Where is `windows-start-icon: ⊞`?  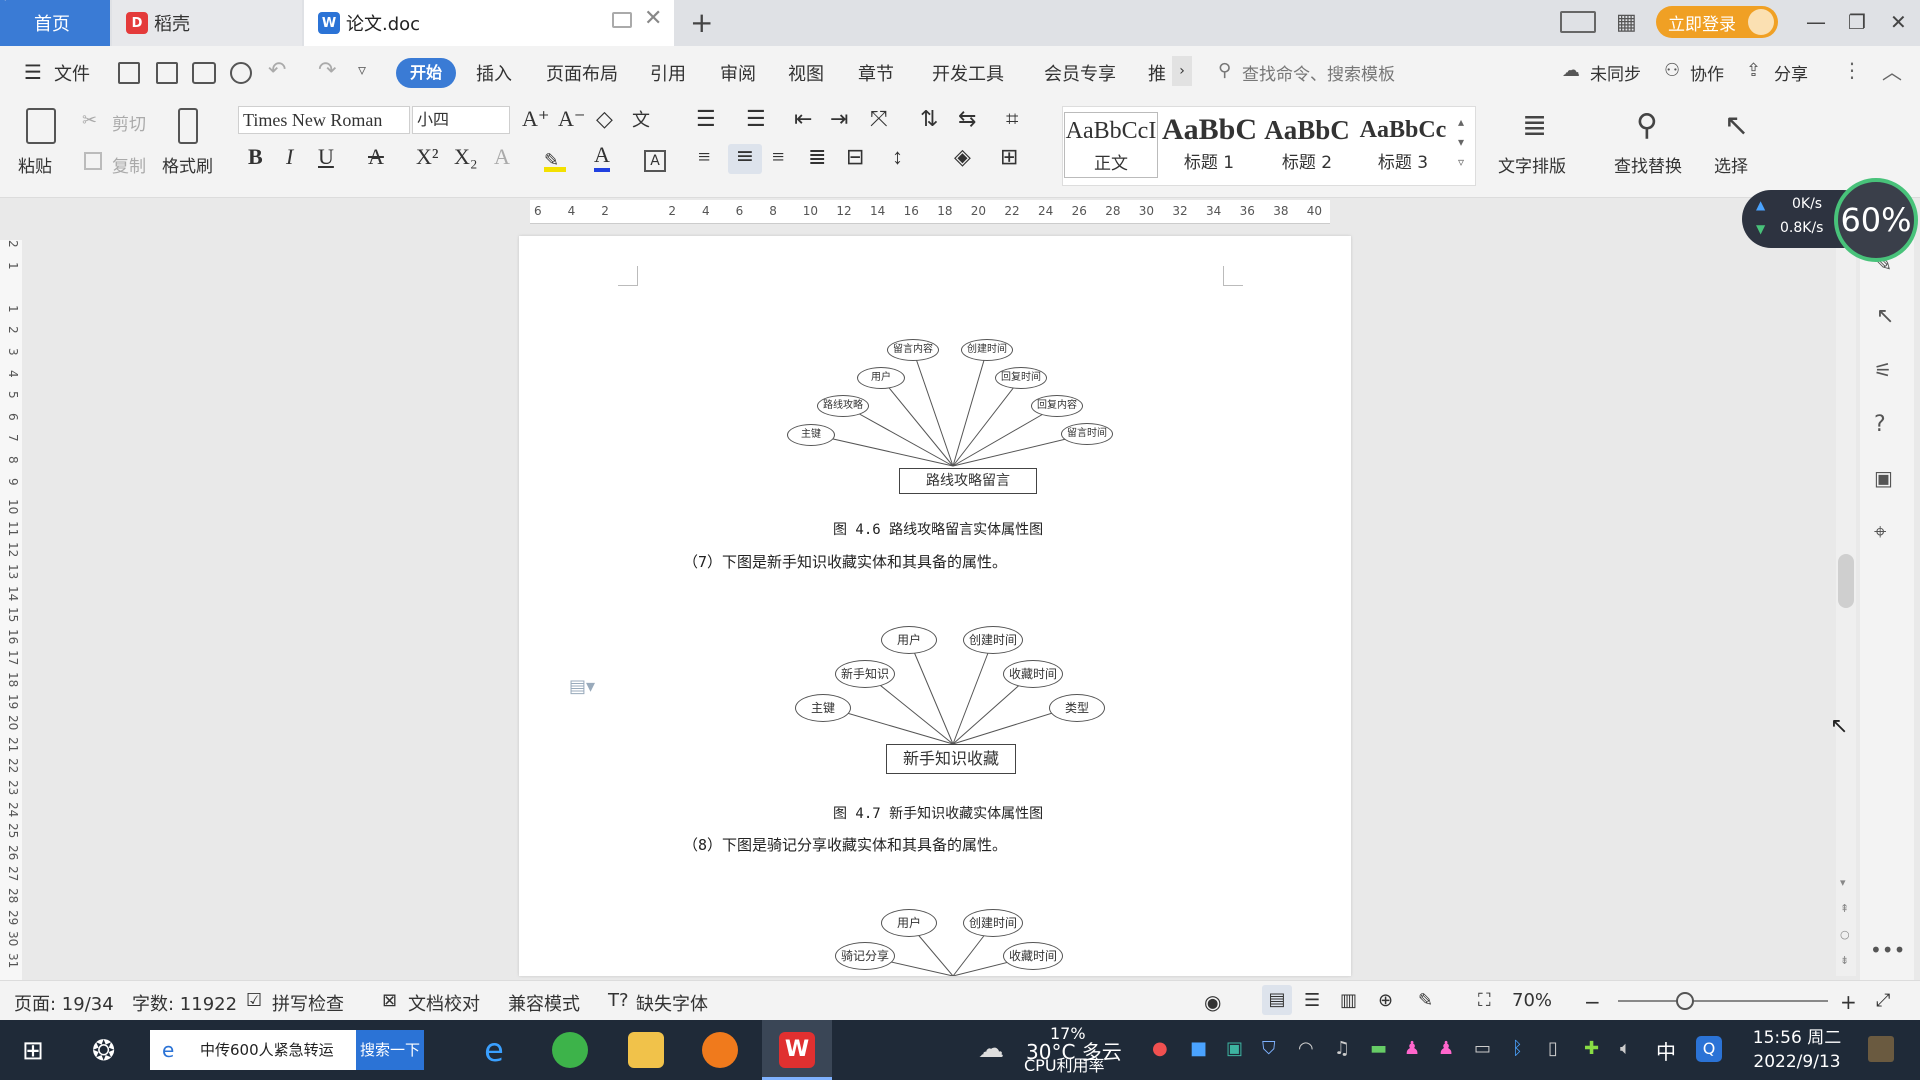
windows-start-icon: ⊞ is located at coordinates (33, 1051).